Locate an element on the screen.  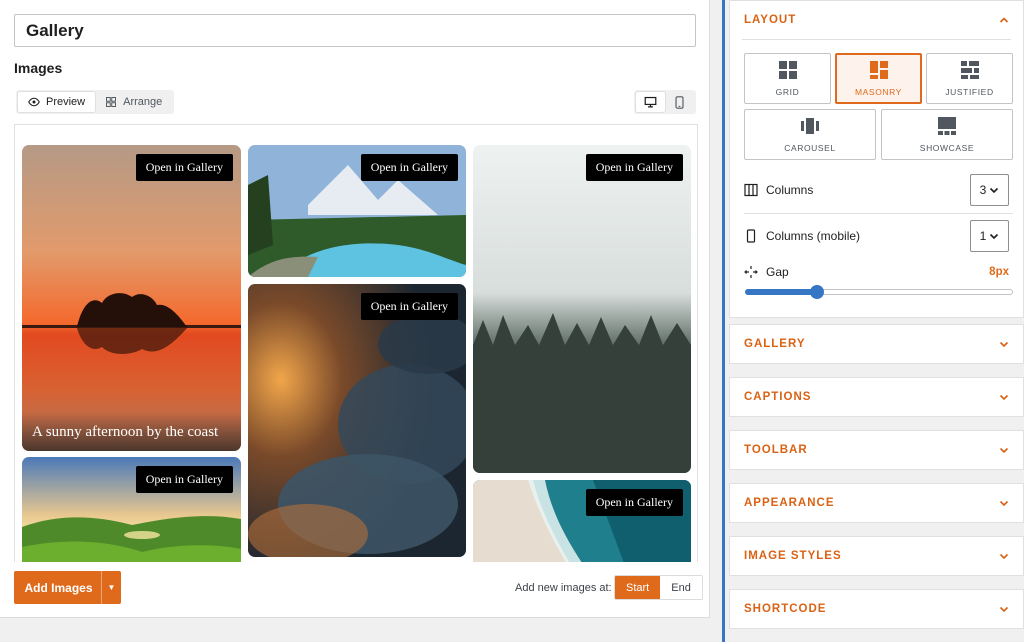
appearance-panel-title: APPEARANCE is located at coordinates (789, 503).